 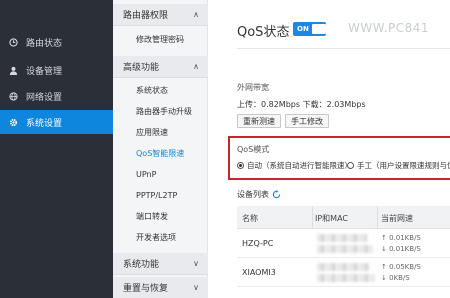 I want to click on device-table-header: 名称 IP和MAC 当前网速, so click(x=343, y=217).